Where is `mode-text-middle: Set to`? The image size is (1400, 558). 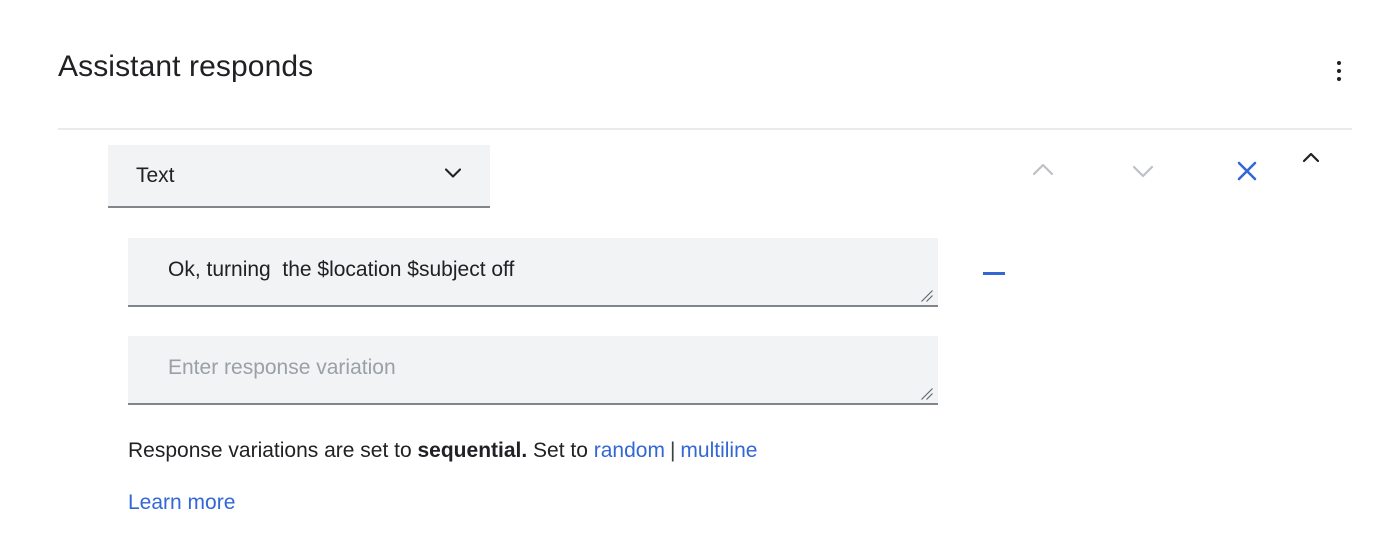 mode-text-middle: Set to is located at coordinates (560, 450).